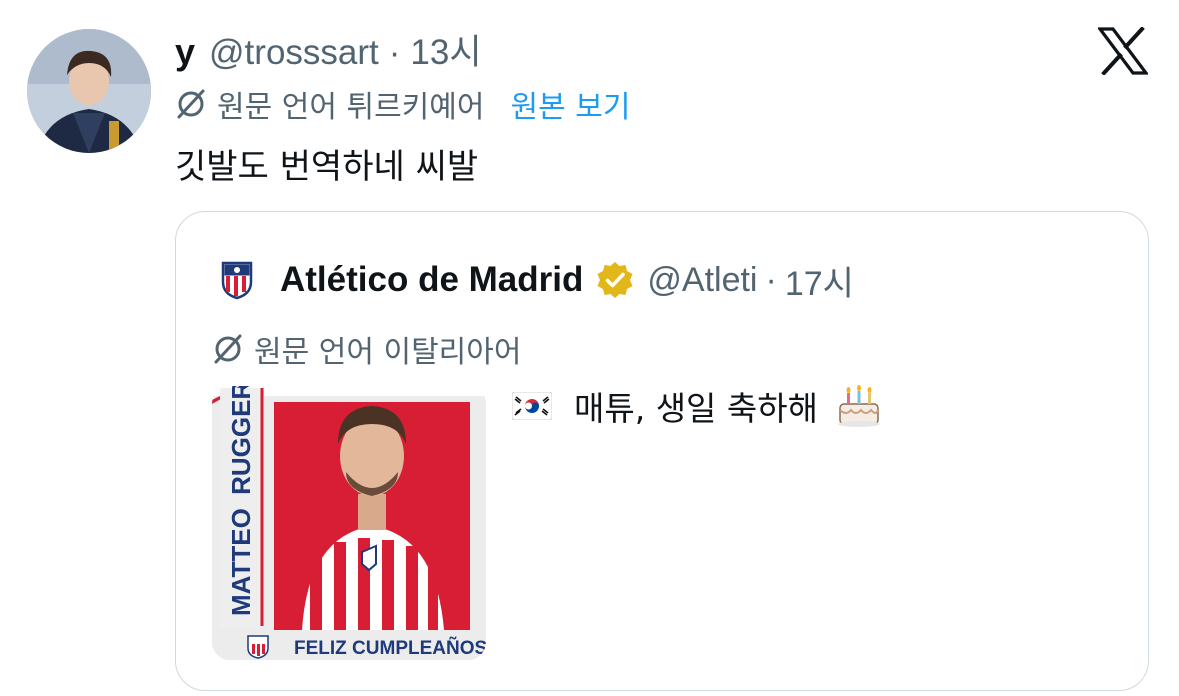 This screenshot has height=696, width=1179. I want to click on south-korea-flag-icon, so click(532, 406).